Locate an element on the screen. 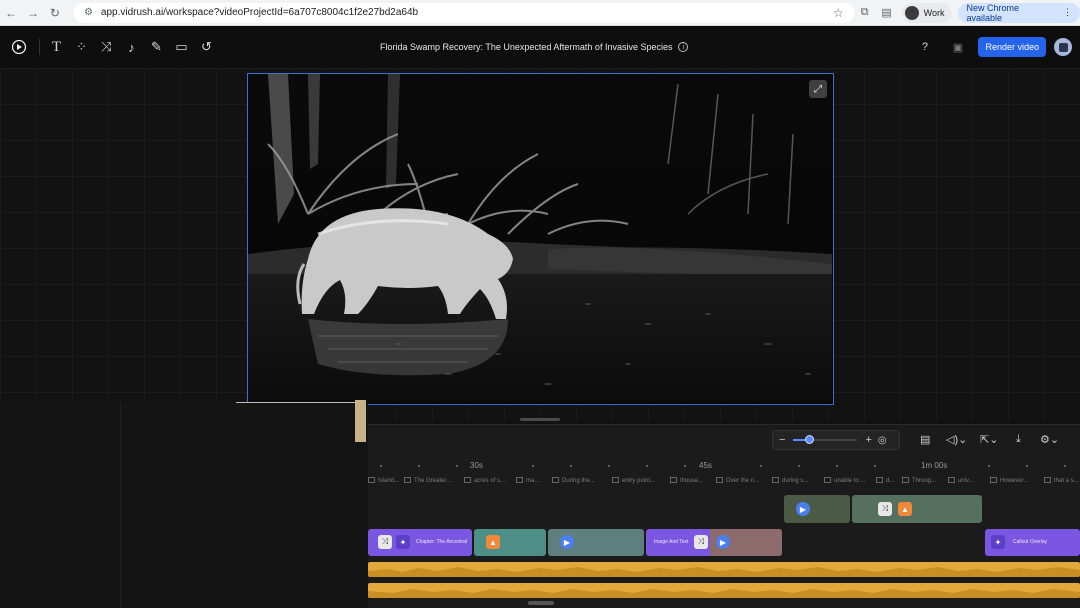  zoom-out-icon: − is located at coordinates (782, 440).